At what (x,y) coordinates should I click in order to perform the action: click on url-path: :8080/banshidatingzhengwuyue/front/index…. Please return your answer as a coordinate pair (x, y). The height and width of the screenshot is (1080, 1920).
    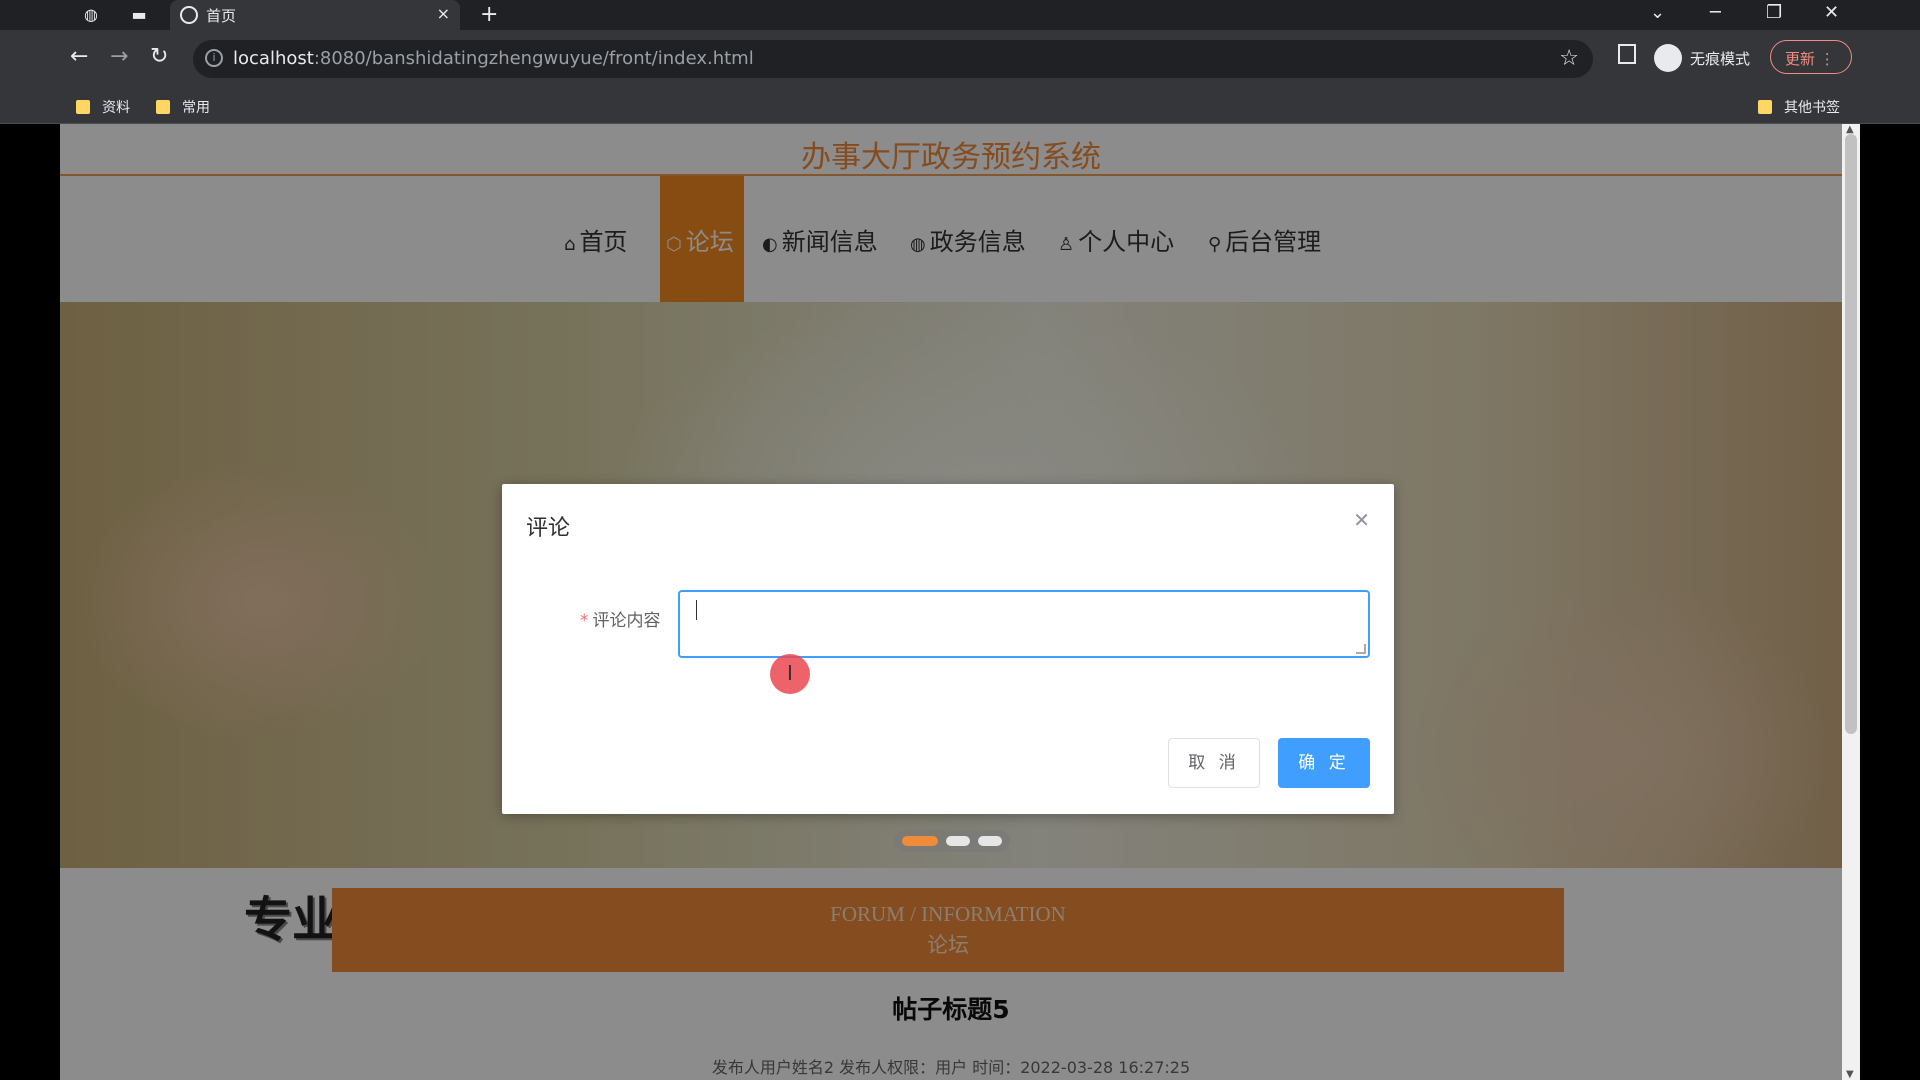
    Looking at the image, I should click on (533, 58).